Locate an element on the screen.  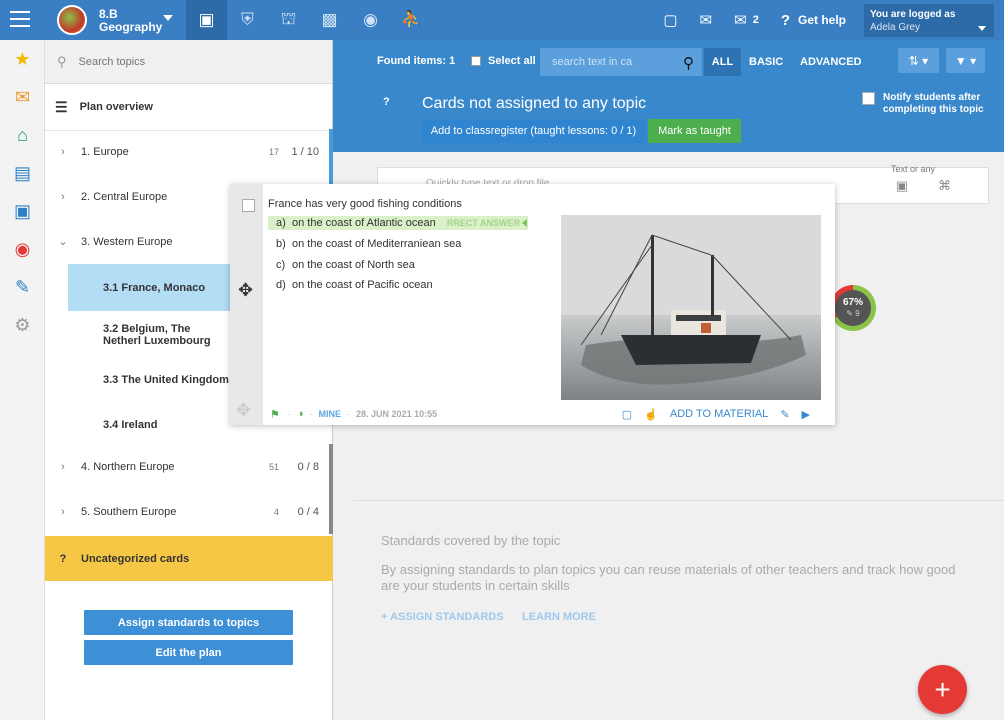
plan-overview-item: ☰ Plan overview is located at coordinates (188, 107).